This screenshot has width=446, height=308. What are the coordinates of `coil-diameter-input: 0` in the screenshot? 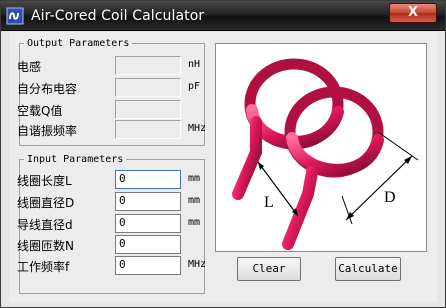 It's located at (148, 201).